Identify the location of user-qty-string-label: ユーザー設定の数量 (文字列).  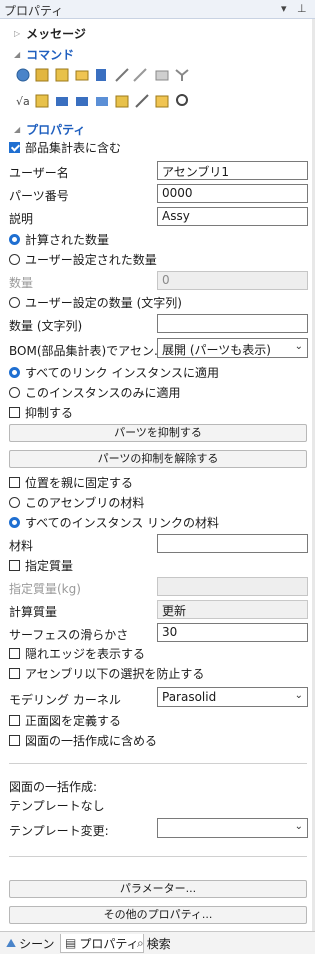
(103, 303).